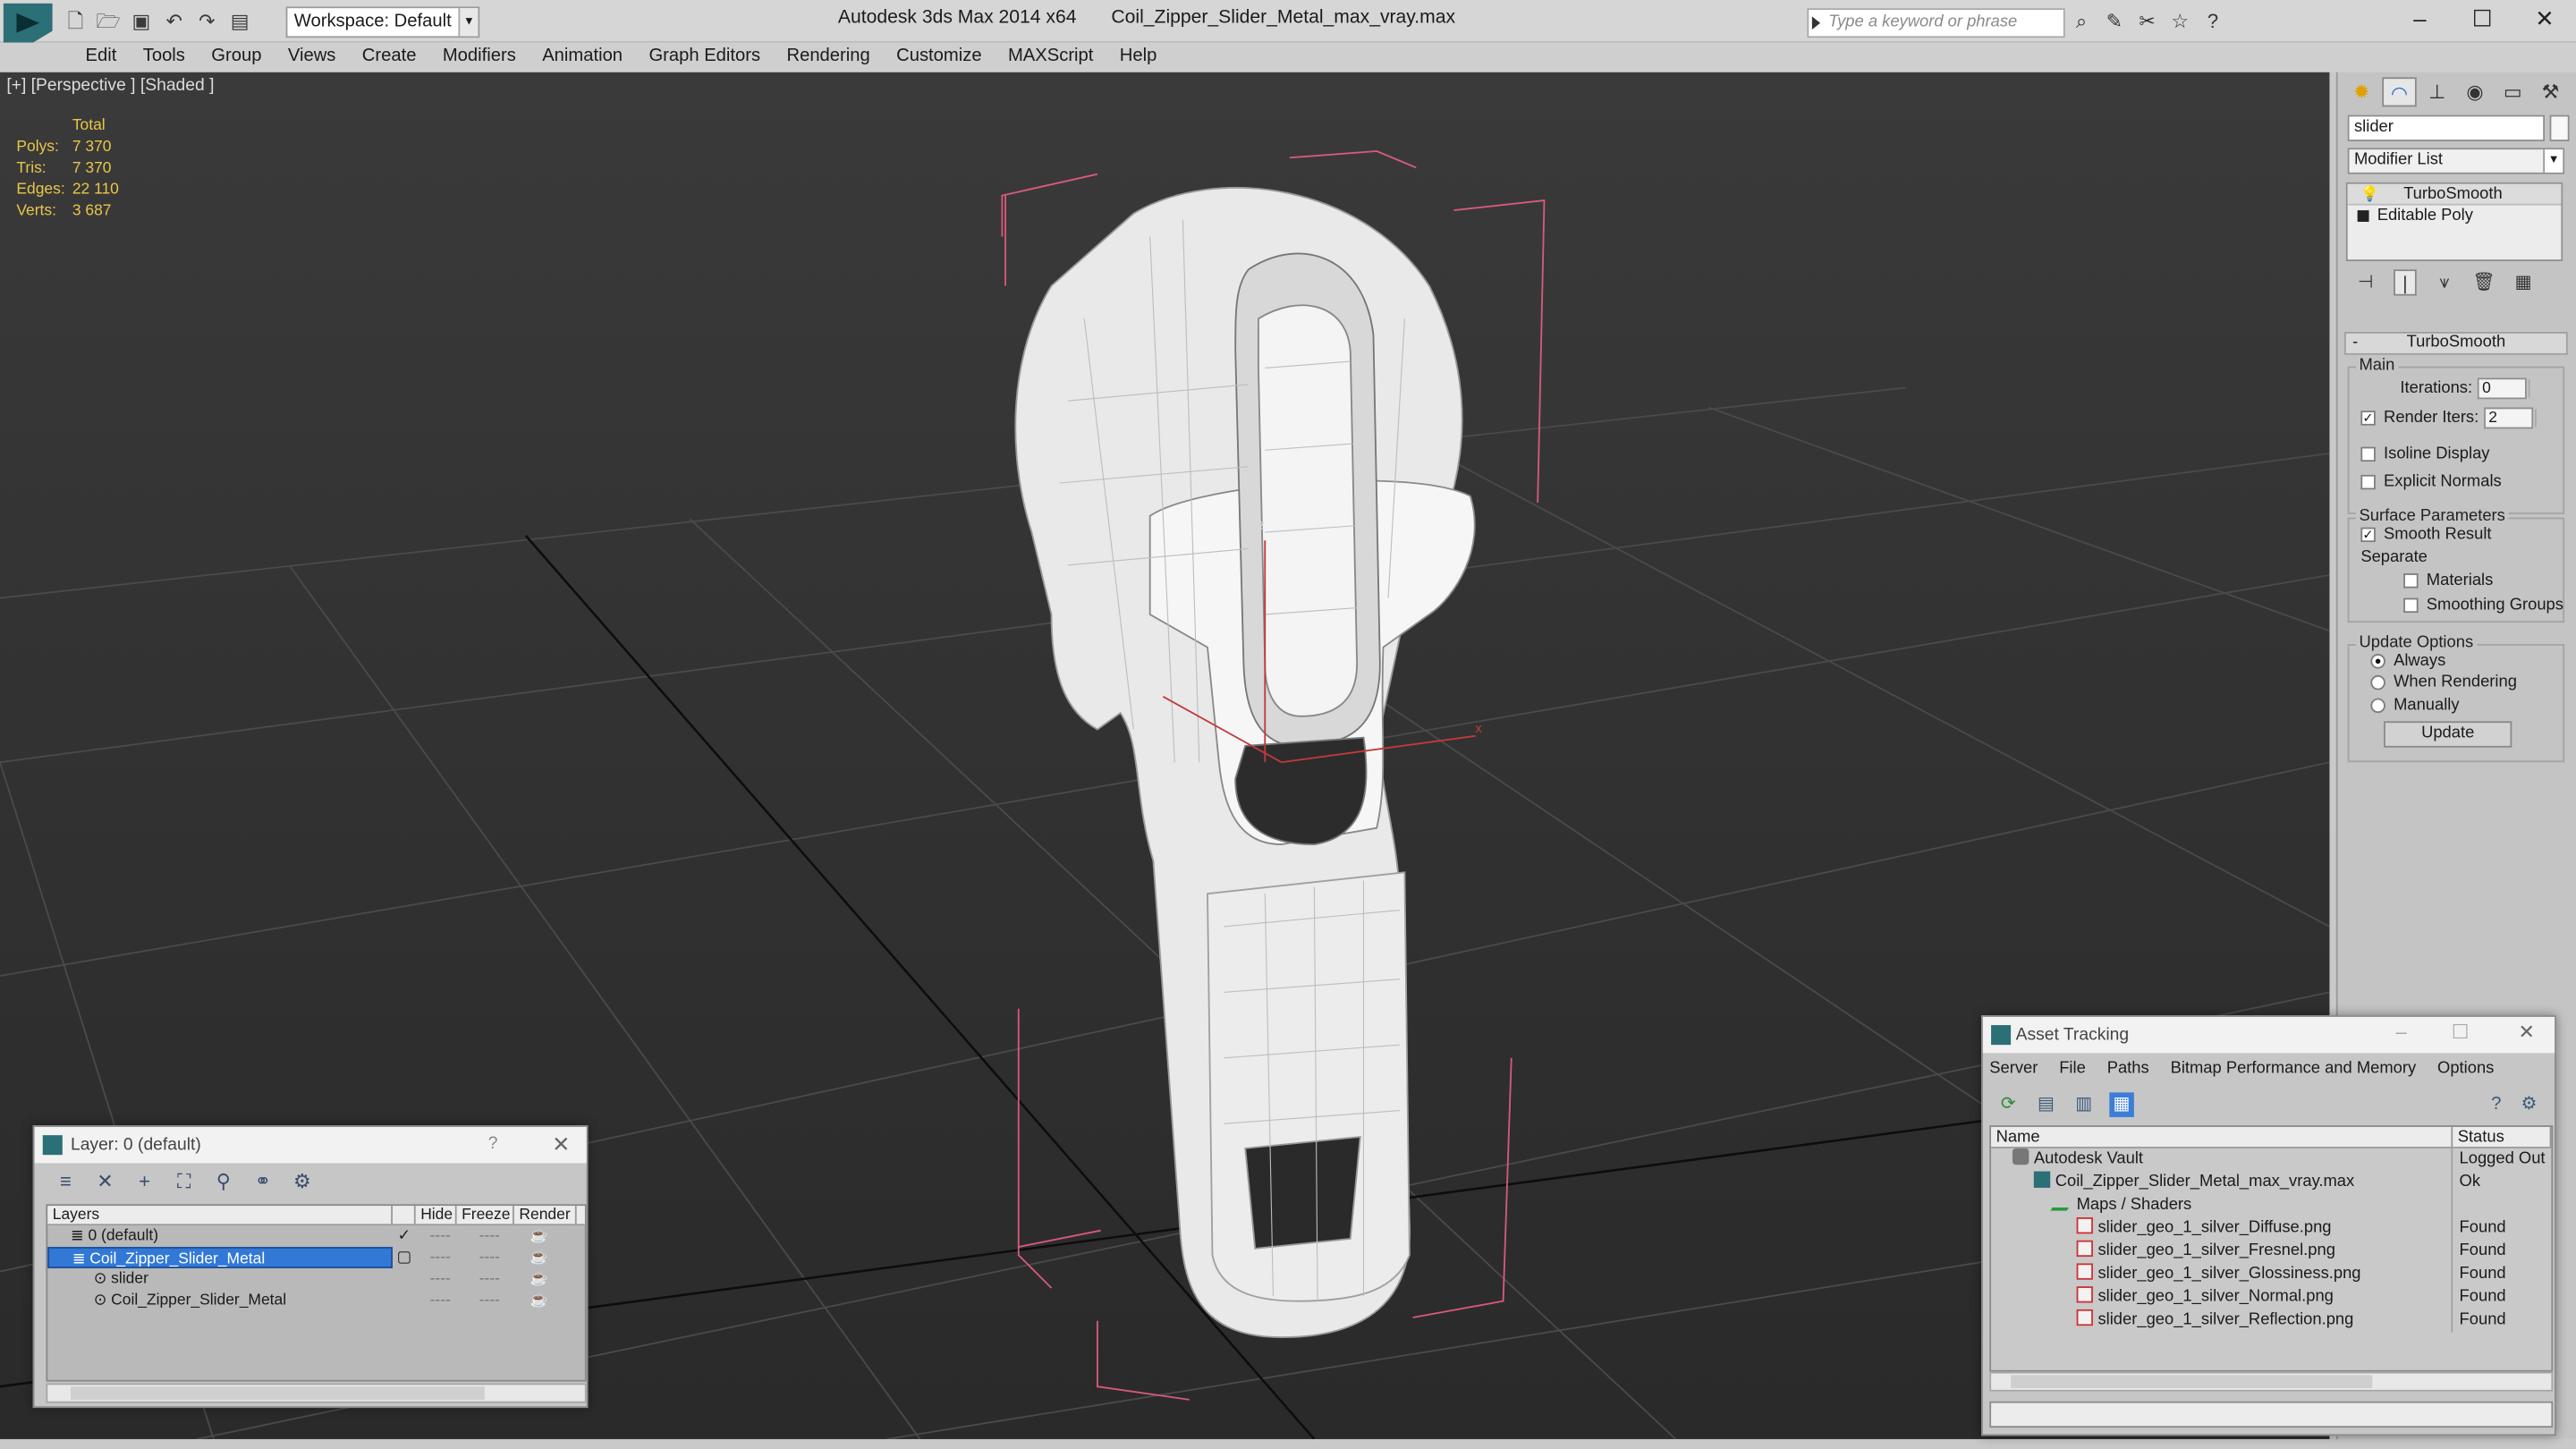 The width and height of the screenshot is (2576, 1449). What do you see at coordinates (705, 57) in the screenshot?
I see `menu-item-graph-editors: Graph Editors` at bounding box center [705, 57].